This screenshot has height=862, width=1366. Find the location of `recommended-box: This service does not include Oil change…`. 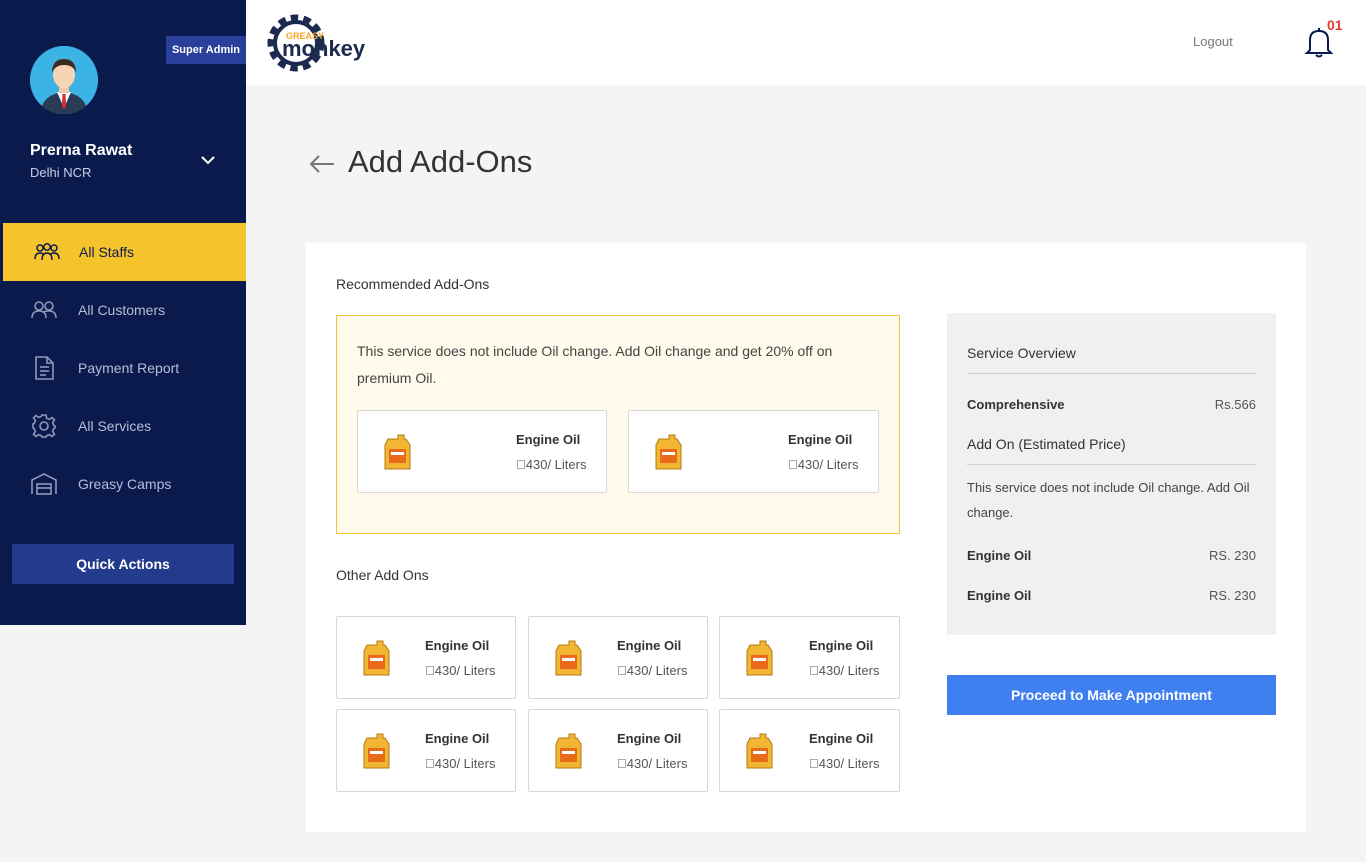

recommended-box: This service does not include Oil change… is located at coordinates (618, 424).